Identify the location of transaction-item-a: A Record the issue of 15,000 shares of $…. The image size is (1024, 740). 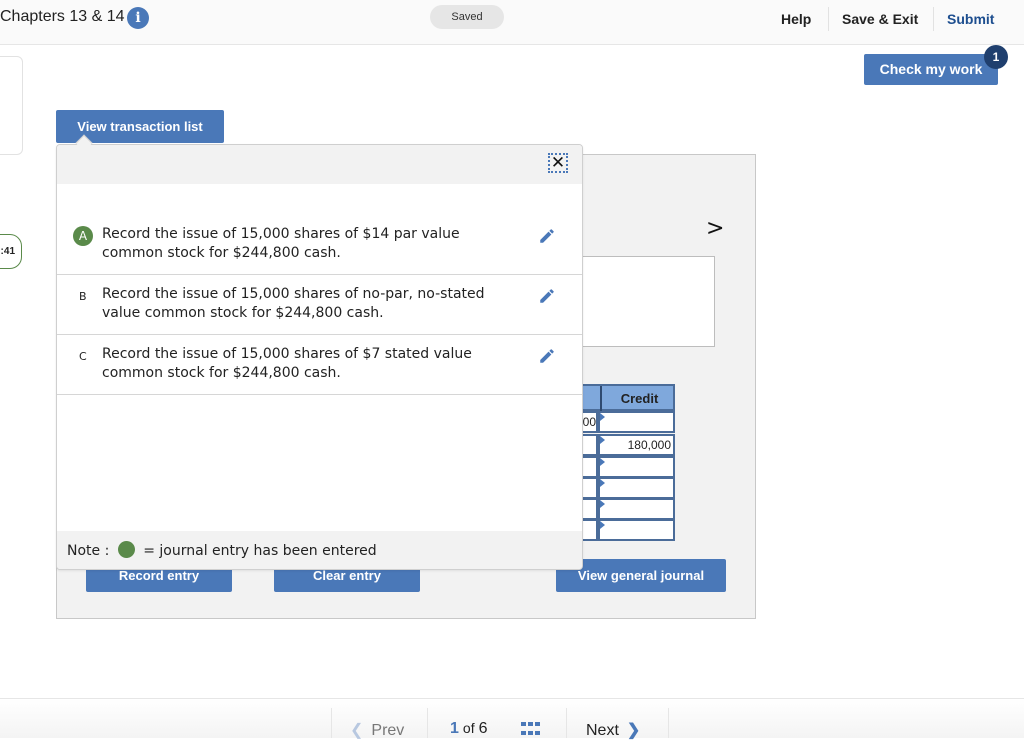
(319, 245).